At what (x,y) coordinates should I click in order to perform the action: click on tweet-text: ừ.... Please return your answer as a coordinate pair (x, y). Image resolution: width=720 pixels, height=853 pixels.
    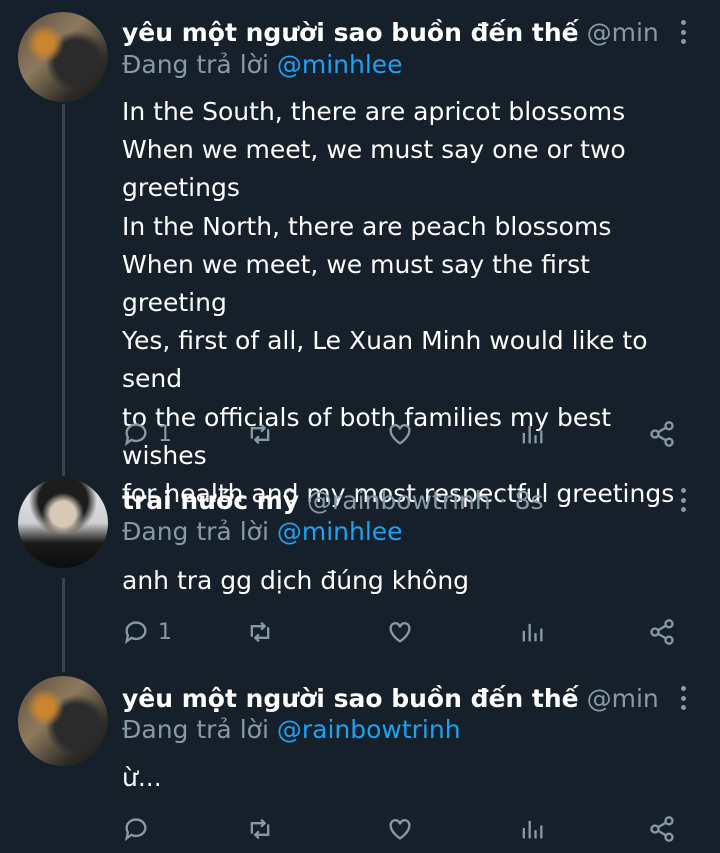
    Looking at the image, I should click on (142, 777).